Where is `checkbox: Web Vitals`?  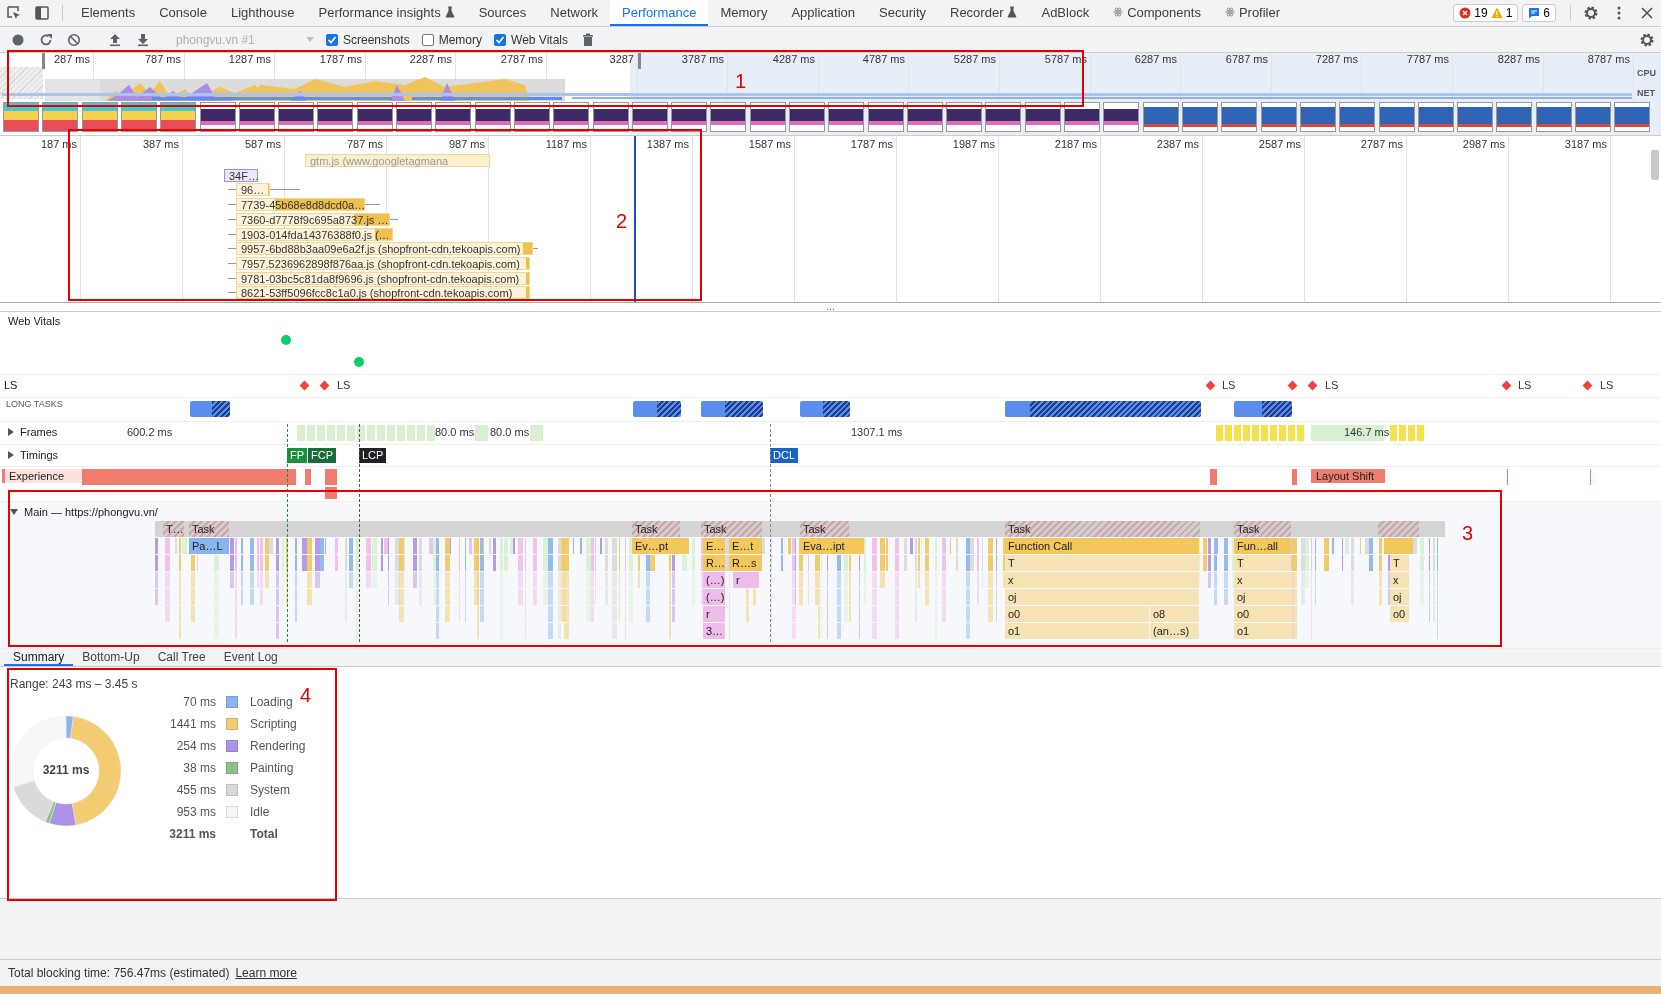
checkbox: Web Vitals is located at coordinates (531, 39).